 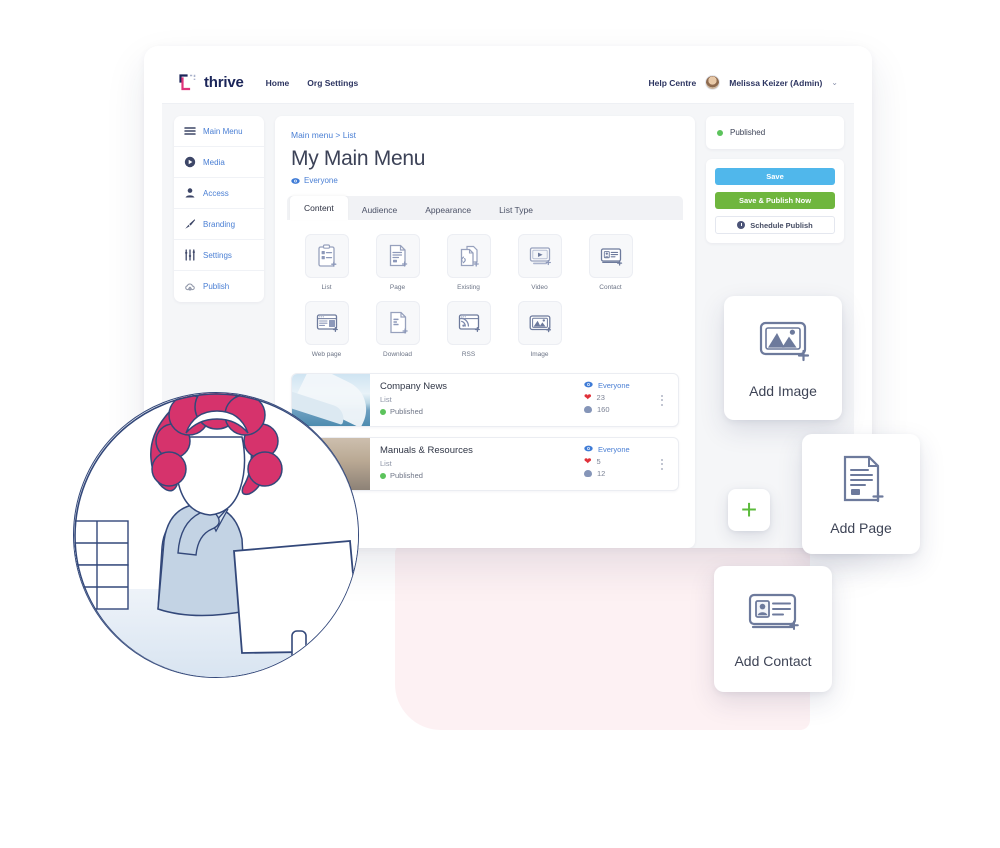 What do you see at coordinates (332, 83) in the screenshot?
I see `nav-link-org-settings: Org Settings` at bounding box center [332, 83].